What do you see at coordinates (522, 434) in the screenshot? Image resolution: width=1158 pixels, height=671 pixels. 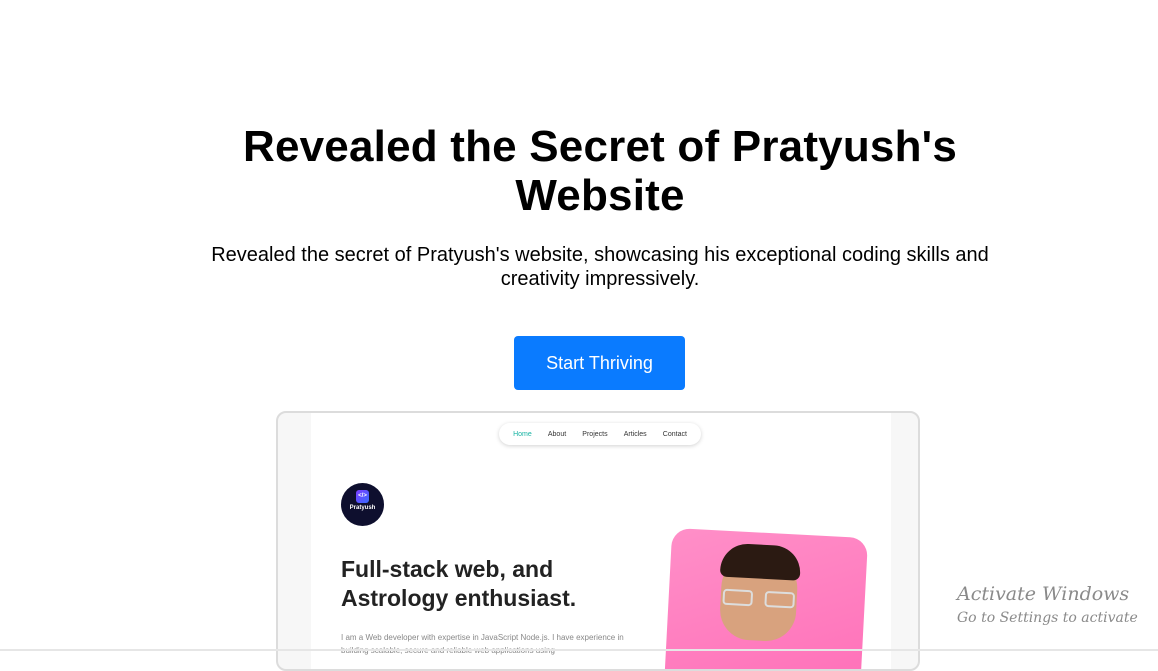 I see `preview-nav-home: Home` at bounding box center [522, 434].